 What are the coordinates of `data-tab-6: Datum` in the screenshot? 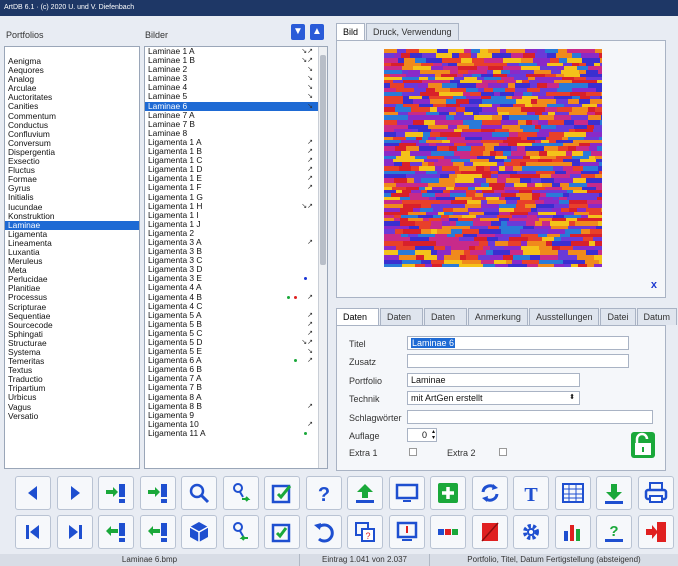 It's located at (657, 316).